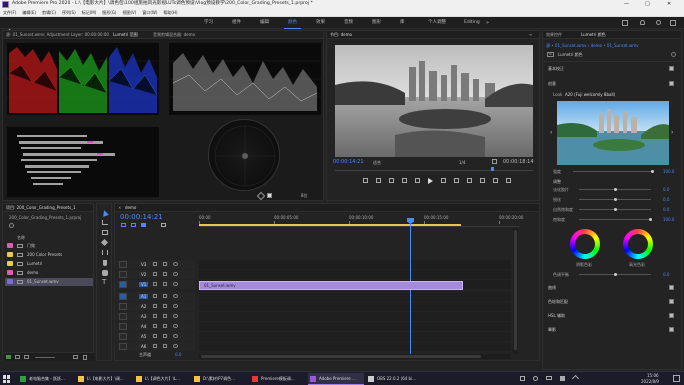 This screenshot has height=385, width=684. Describe the element at coordinates (552, 287) in the screenshot. I see `section-curves: 曲线` at that location.